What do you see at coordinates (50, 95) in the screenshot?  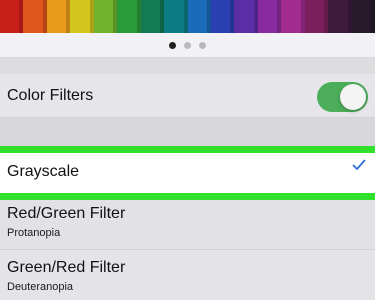 I see `color-filters-label: Color Filters` at bounding box center [50, 95].